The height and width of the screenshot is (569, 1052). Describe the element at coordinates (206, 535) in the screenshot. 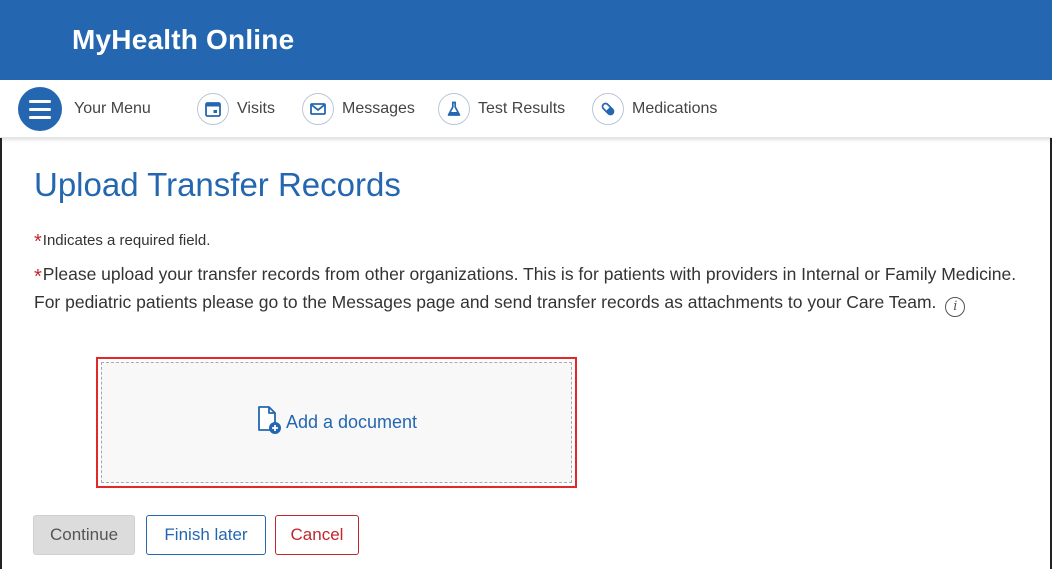

I see `finish-later-button: Finish later` at that location.